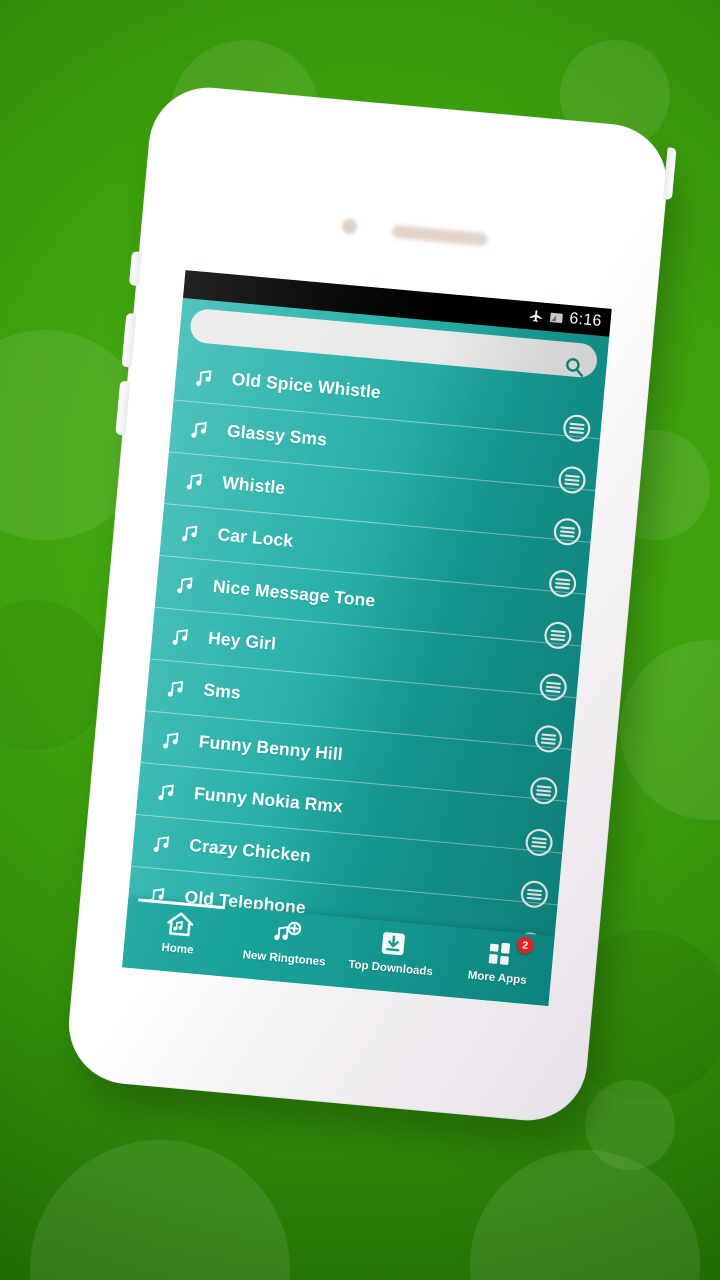 This screenshot has height=1280, width=720. I want to click on nav-item-label: Home, so click(177, 949).